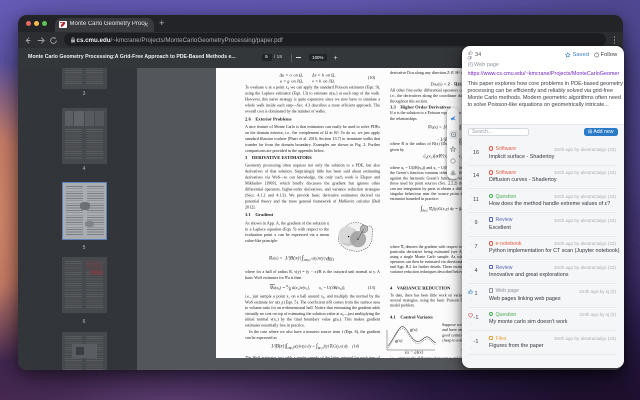 This screenshot has width=640, height=400. Describe the element at coordinates (414, 329) in the screenshot. I see `svg-text: ġ(x)` at that location.